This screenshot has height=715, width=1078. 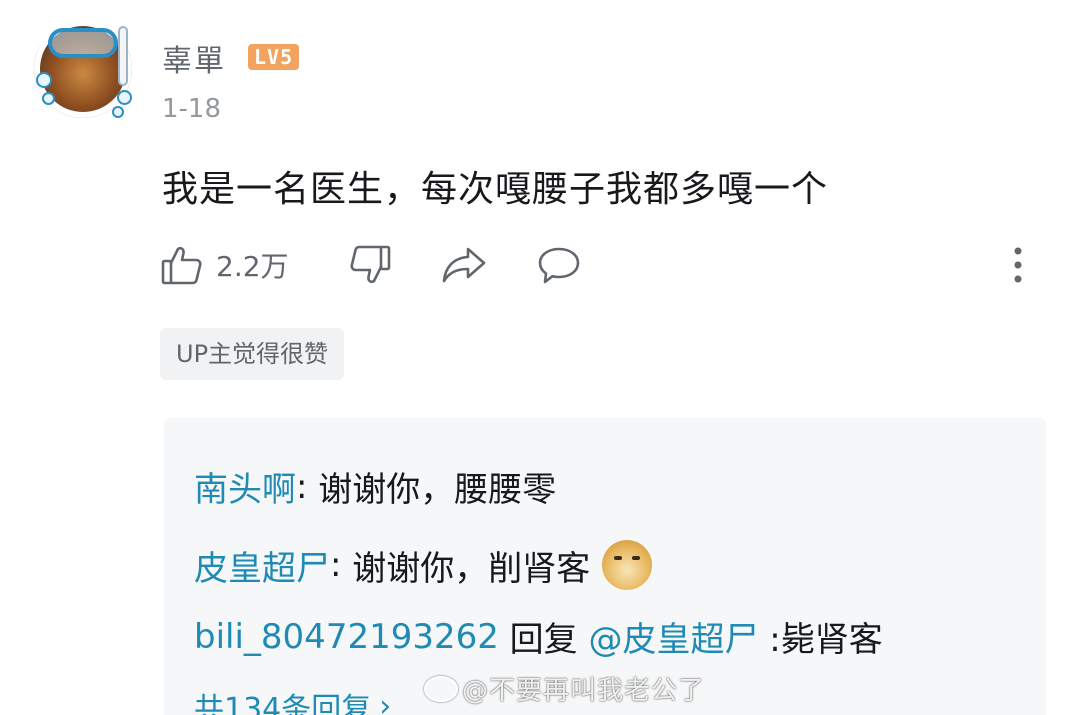 What do you see at coordinates (543, 640) in the screenshot?
I see `reply-middle-text: 回复` at bounding box center [543, 640].